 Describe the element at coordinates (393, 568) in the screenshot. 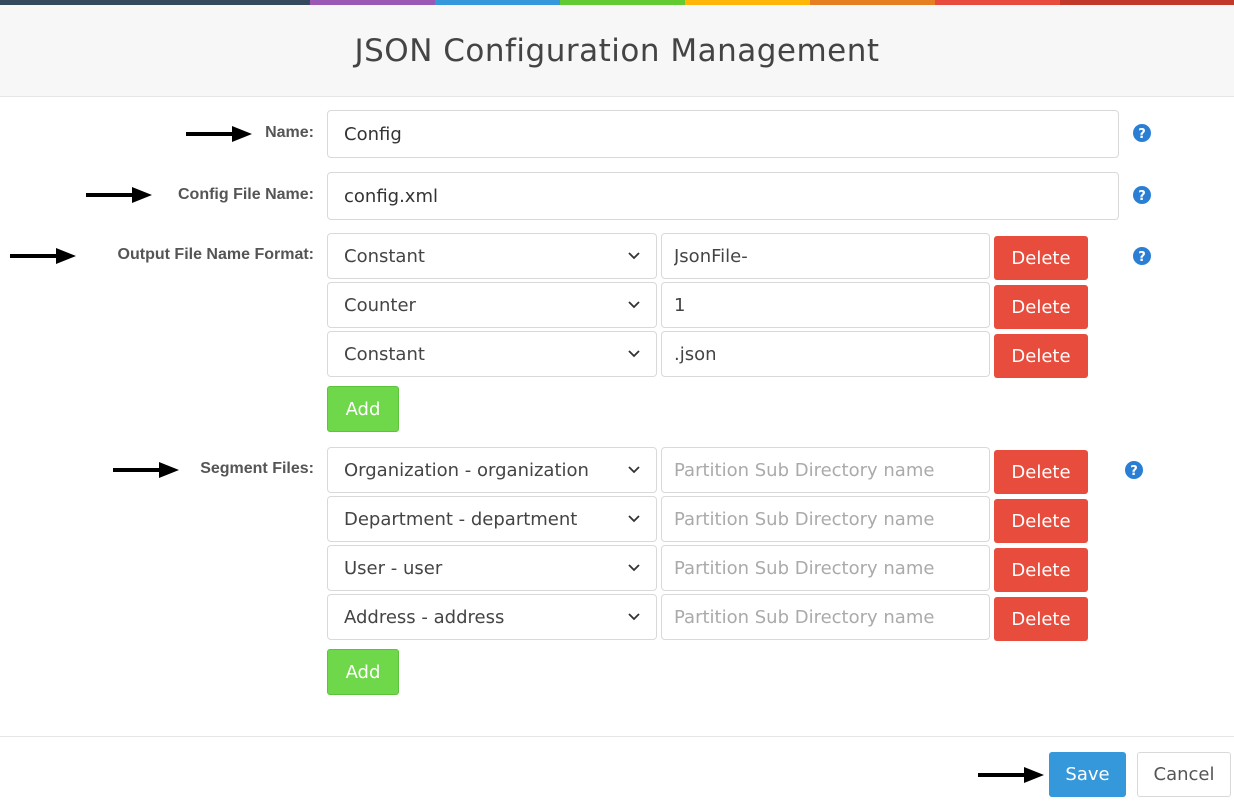

I see `select-value: User - user` at that location.